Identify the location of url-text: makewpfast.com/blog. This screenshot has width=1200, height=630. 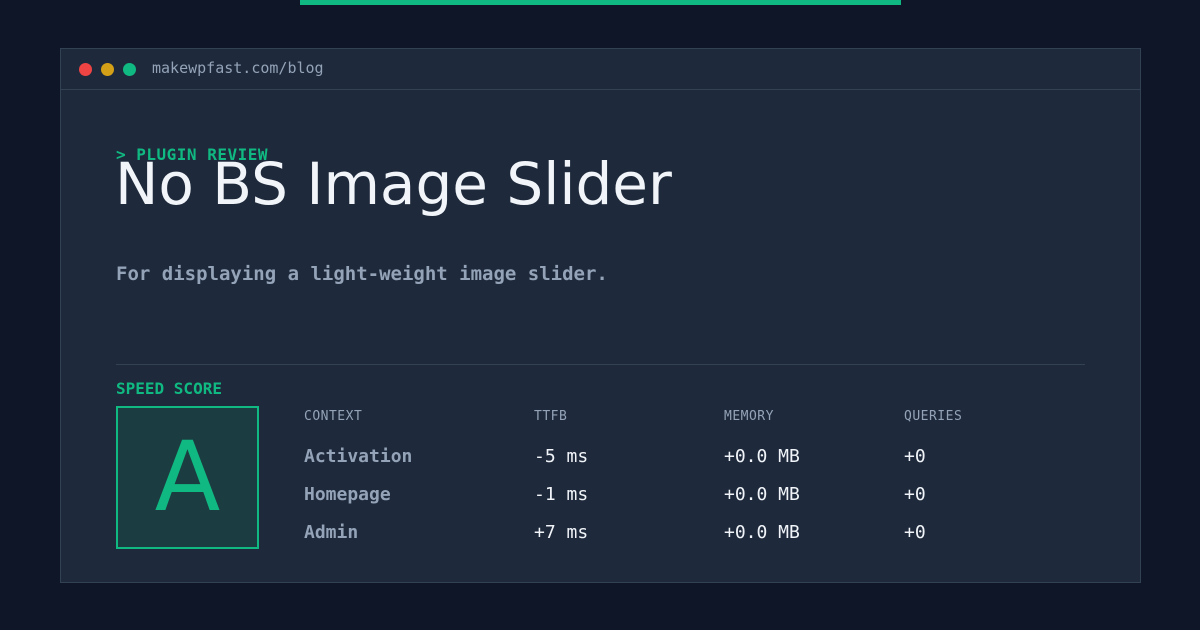
(238, 68).